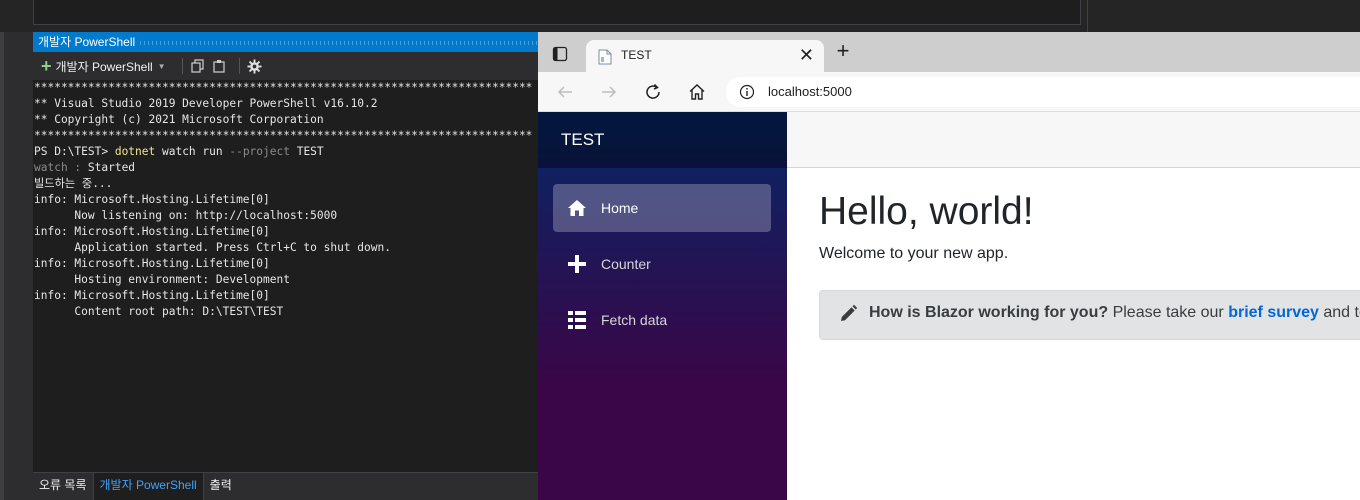  What do you see at coordinates (577, 320) in the screenshot?
I see `list-icon` at bounding box center [577, 320].